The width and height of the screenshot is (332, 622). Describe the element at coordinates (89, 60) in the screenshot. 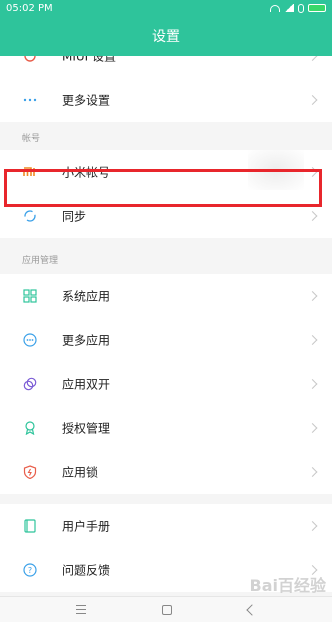

I see `settings-item-label: MIUI 设置` at that location.